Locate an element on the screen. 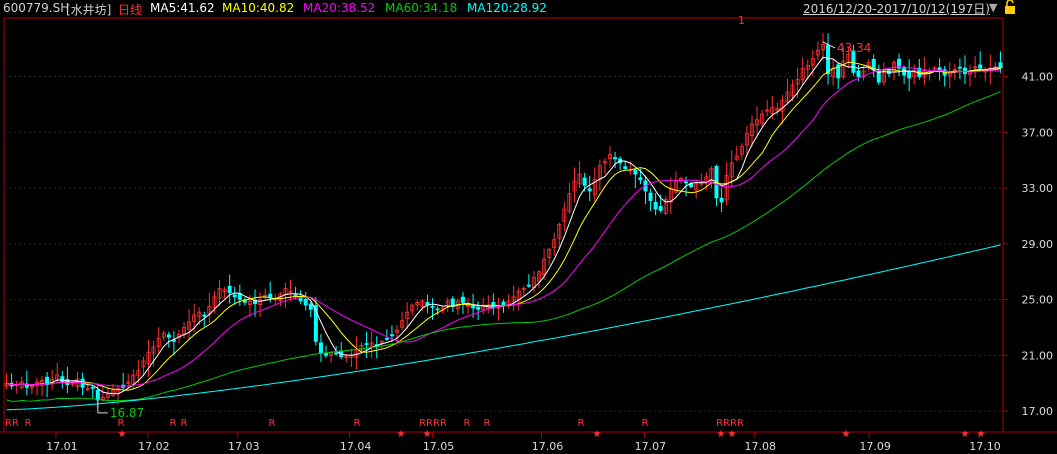 The height and width of the screenshot is (454, 1057). y-tick-label: 37.00 is located at coordinates (1038, 132).